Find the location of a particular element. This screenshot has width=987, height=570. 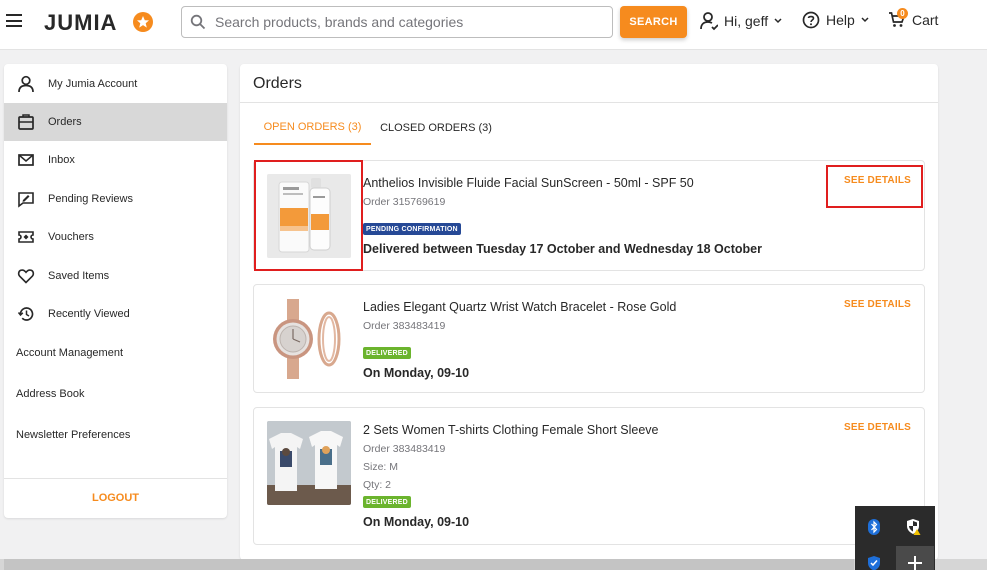

sidebar-item-my-account: My Jumia Account is located at coordinates (115, 84).